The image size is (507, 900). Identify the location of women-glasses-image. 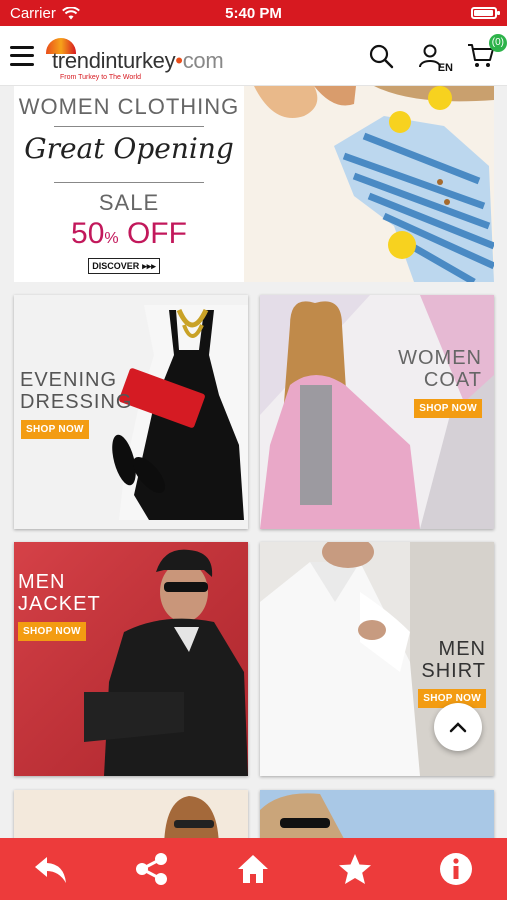
(377, 814).